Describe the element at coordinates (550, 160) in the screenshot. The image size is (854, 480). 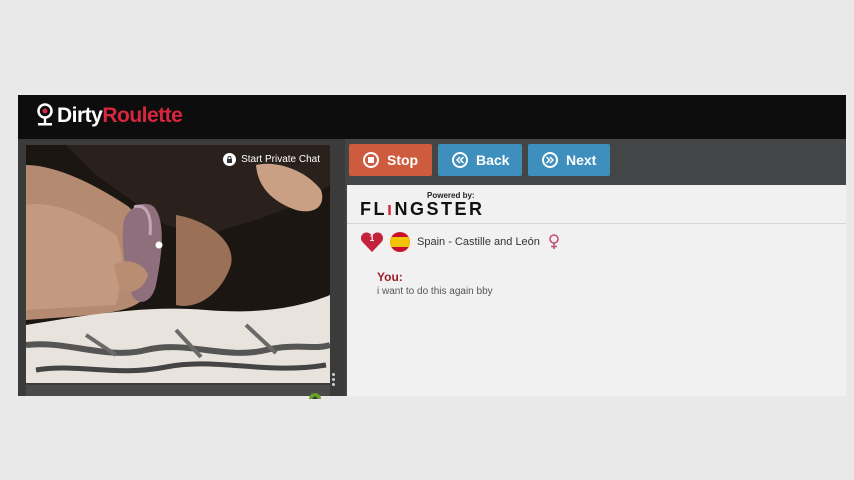
I see `double-chevron-right-icon` at that location.